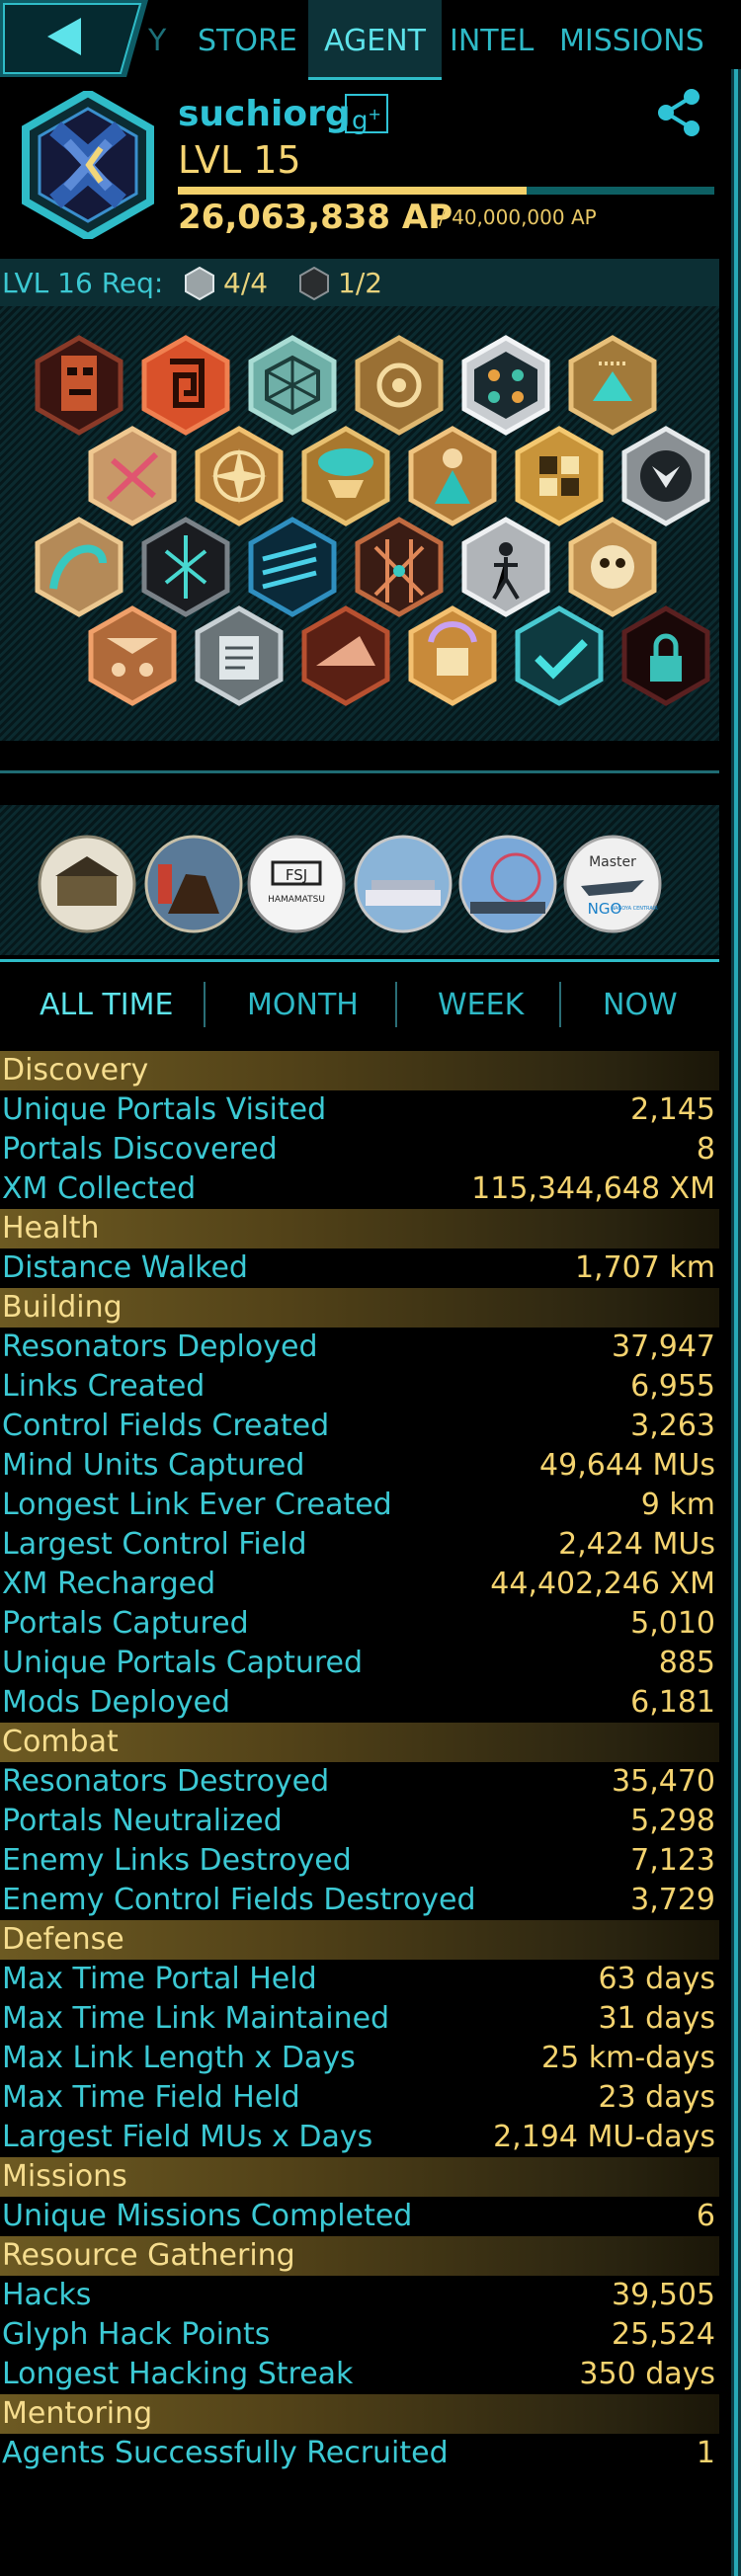 Image resolution: width=741 pixels, height=2576 pixels. Describe the element at coordinates (631, 38) in the screenshot. I see `tab-missions: MISSIONS` at that location.